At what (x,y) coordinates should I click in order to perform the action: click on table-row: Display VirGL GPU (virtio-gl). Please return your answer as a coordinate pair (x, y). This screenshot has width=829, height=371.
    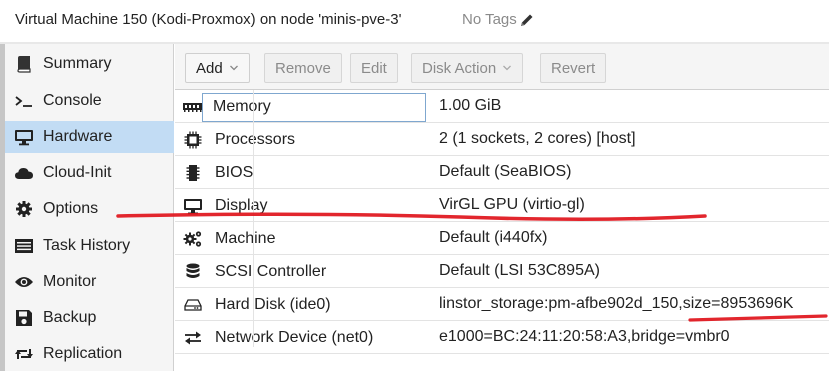
    Looking at the image, I should click on (502, 205).